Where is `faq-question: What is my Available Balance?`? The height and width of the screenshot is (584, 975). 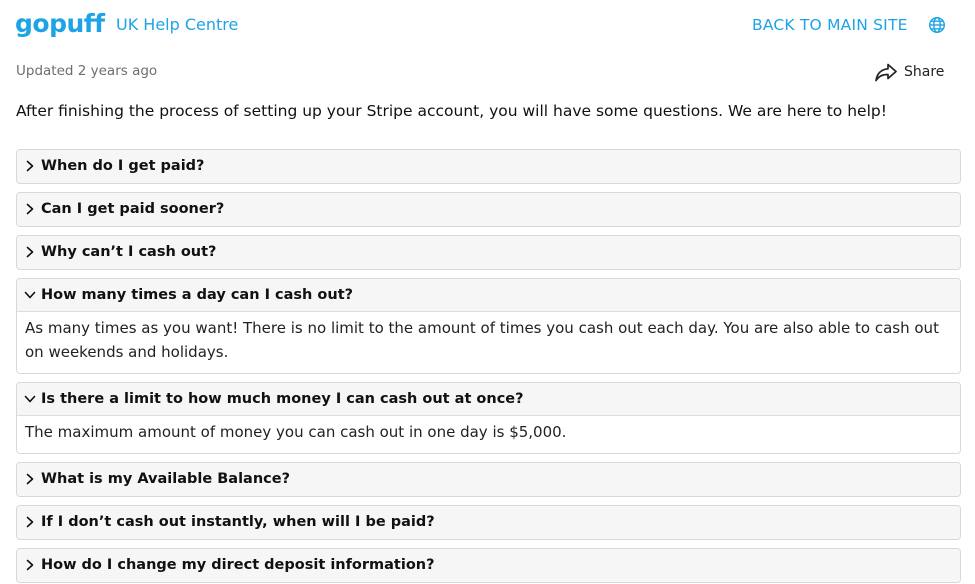 faq-question: What is my Available Balance? is located at coordinates (165, 479).